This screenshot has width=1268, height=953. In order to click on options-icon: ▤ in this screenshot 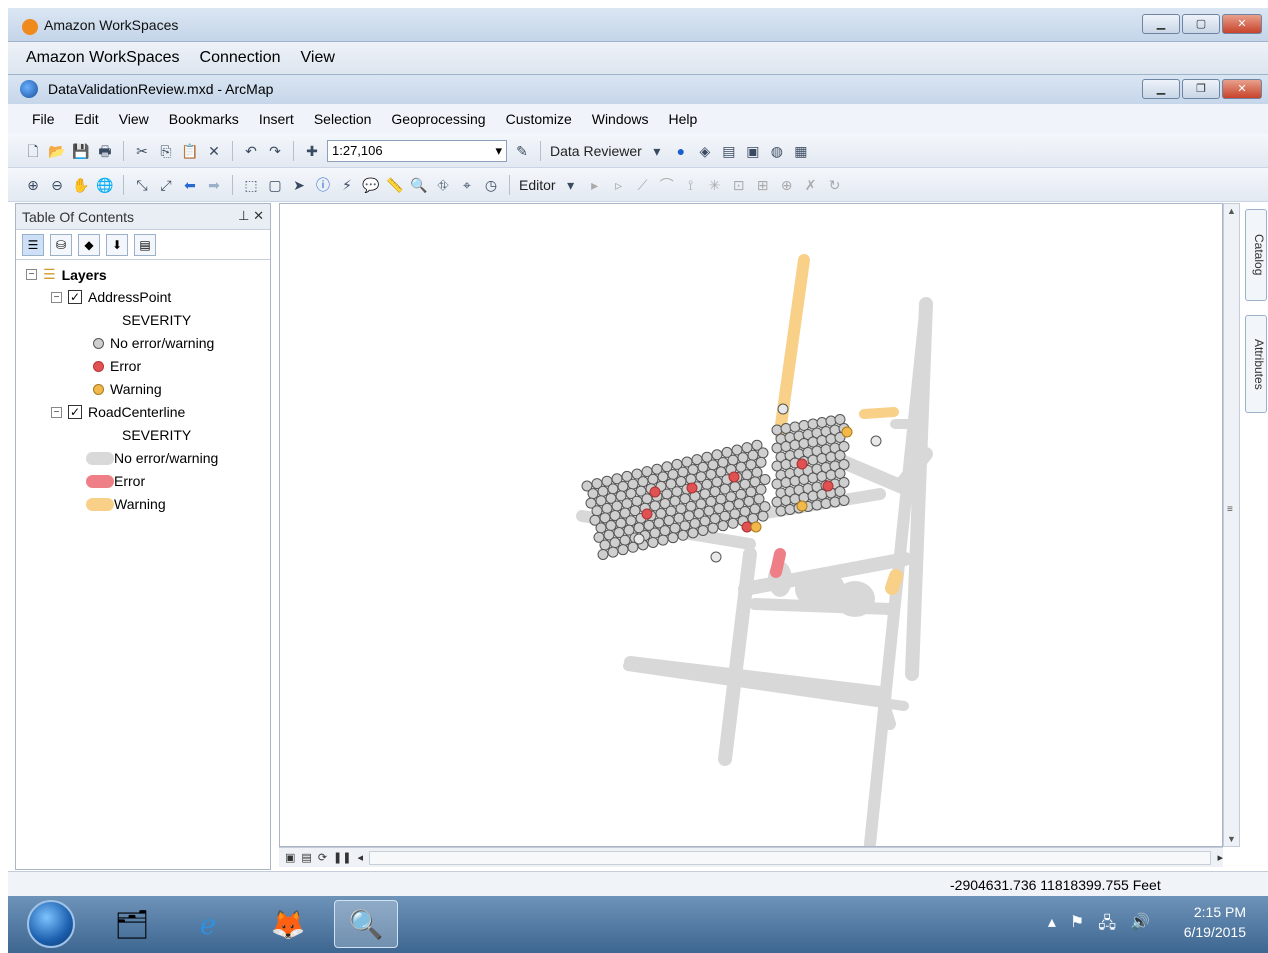, I will do `click(145, 244)`.